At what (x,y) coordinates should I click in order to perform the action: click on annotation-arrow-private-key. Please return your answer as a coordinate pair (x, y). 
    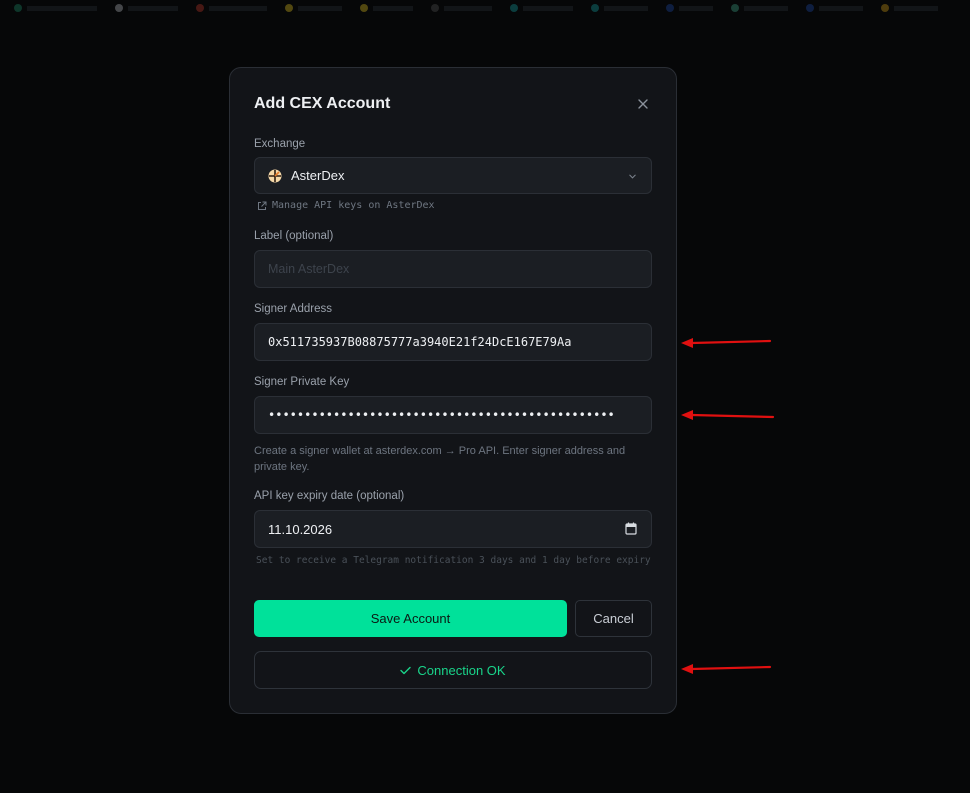
    Looking at the image, I should click on (728, 415).